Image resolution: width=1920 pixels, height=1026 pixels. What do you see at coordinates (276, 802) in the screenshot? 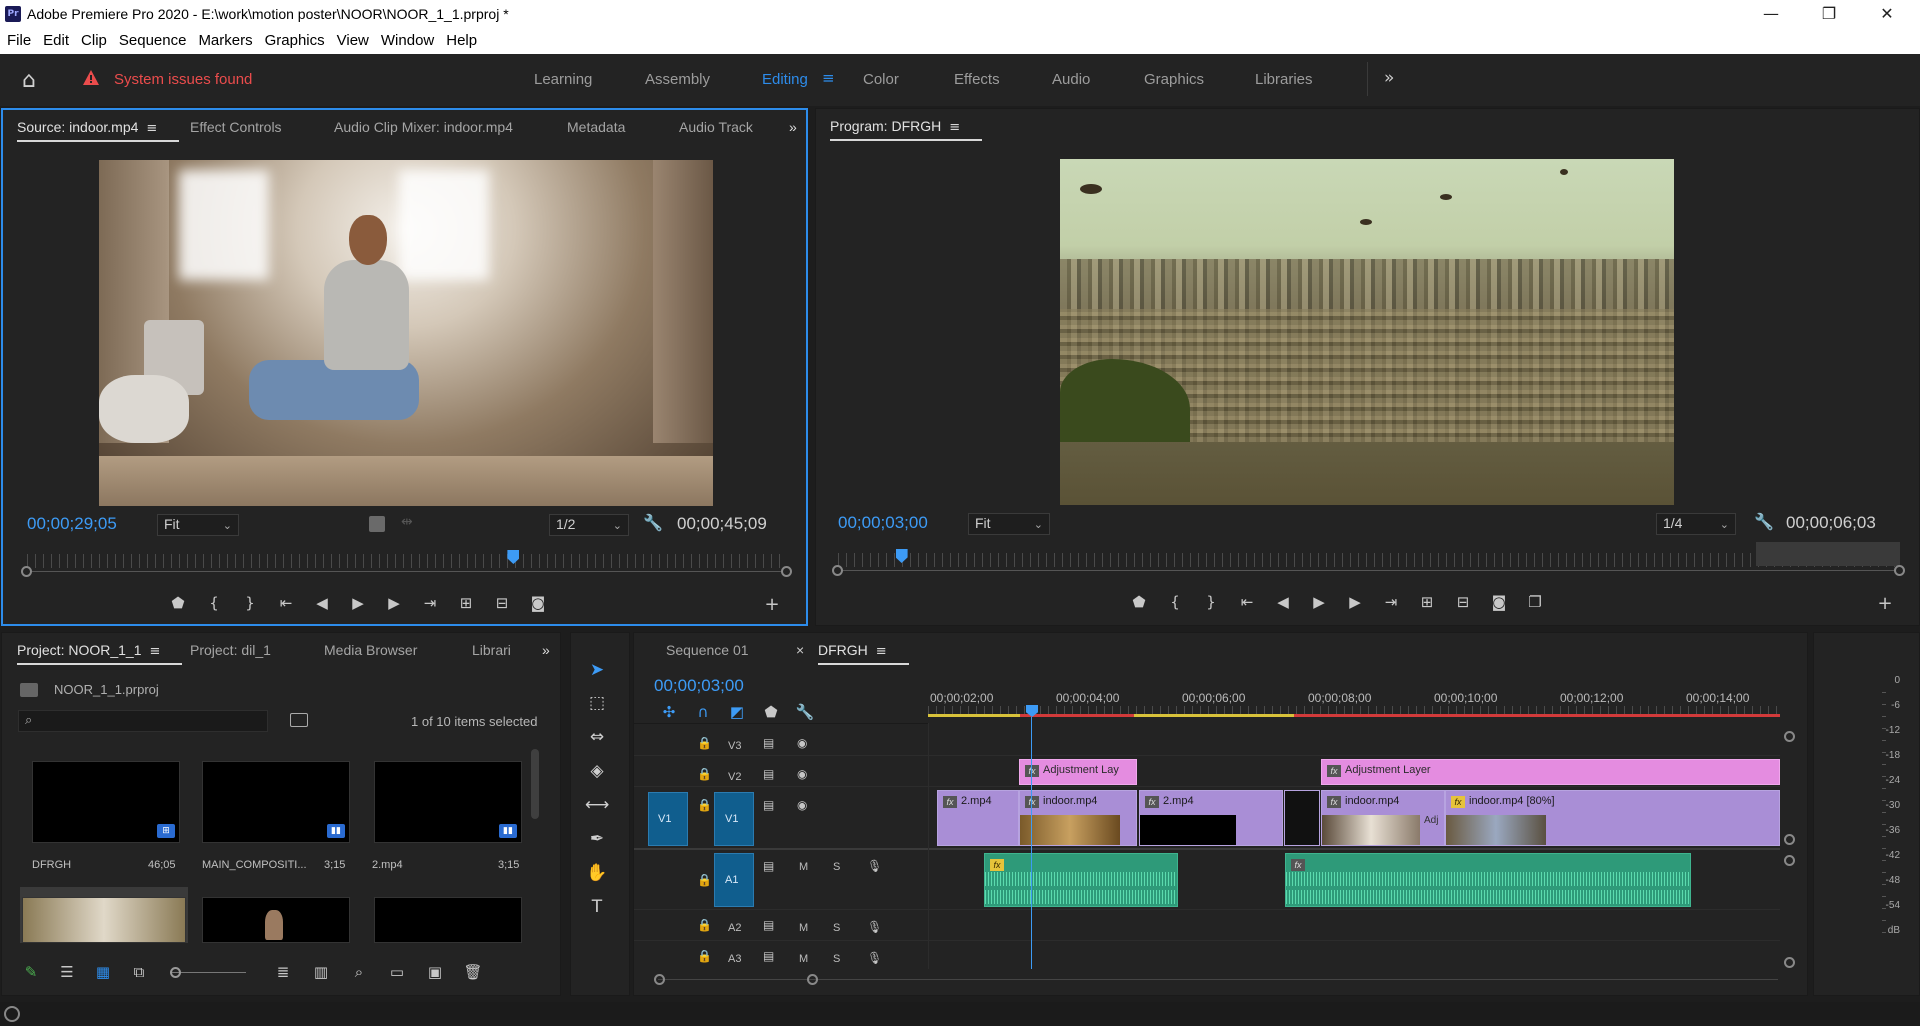
I see `project-item-main-thumb: ▮▮` at bounding box center [276, 802].